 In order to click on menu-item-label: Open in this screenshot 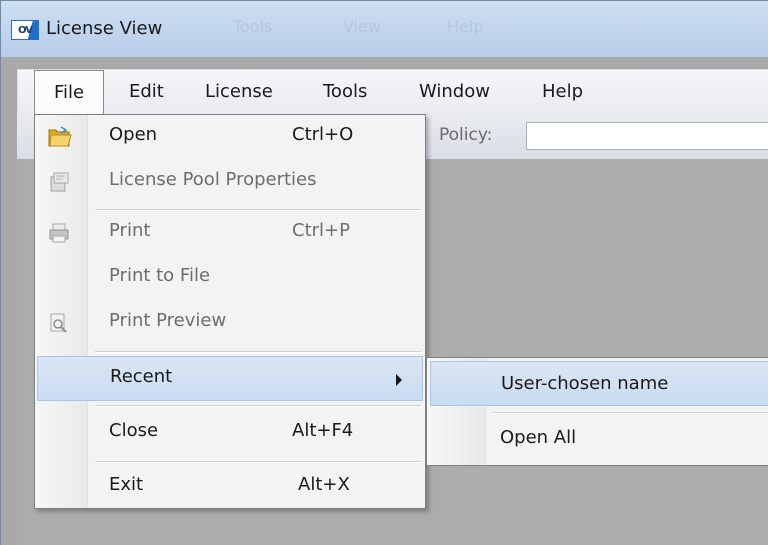, I will do `click(133, 134)`.